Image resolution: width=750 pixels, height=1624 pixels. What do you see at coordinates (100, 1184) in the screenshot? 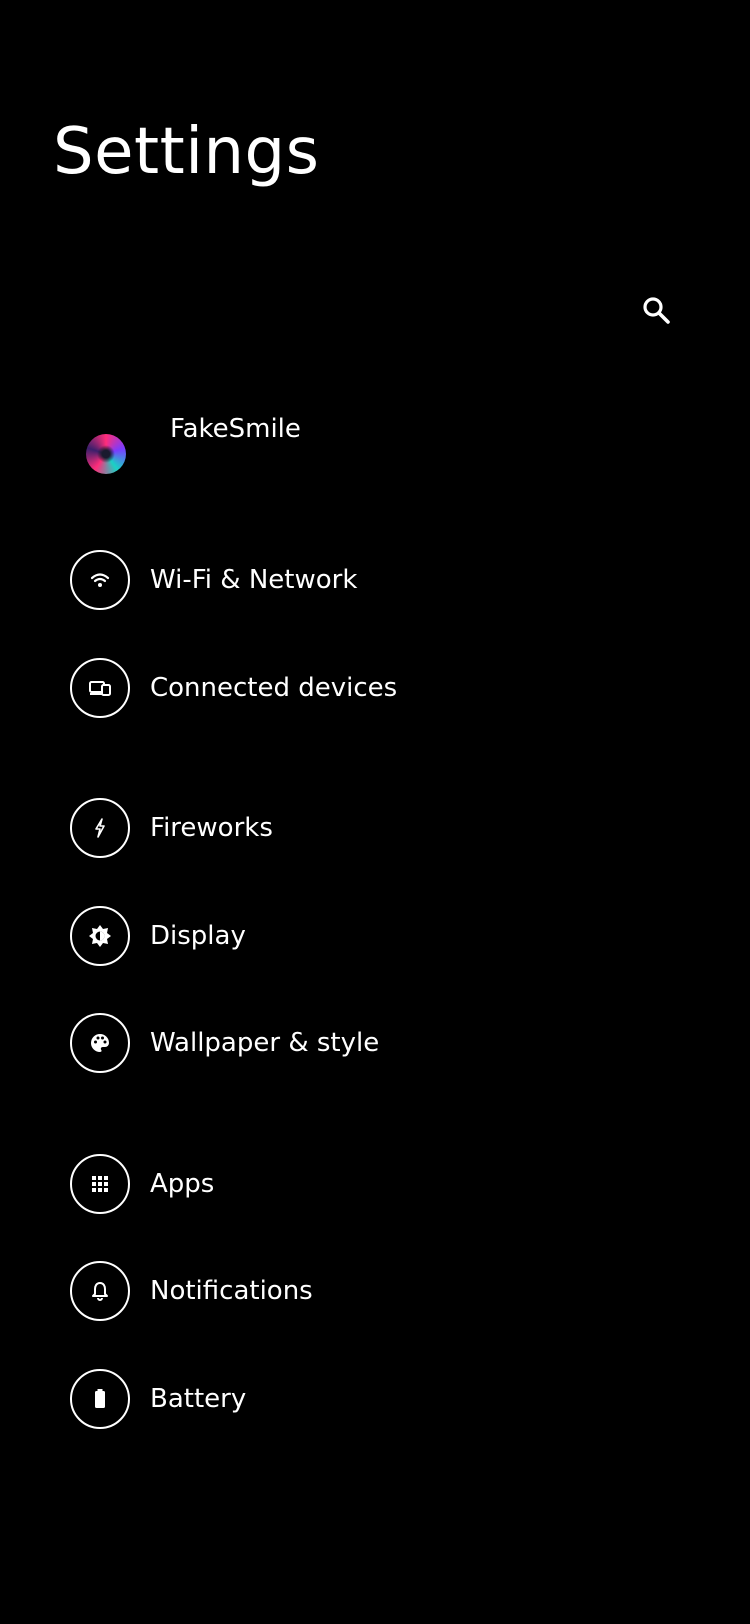
I see `apps-grid-icon` at bounding box center [100, 1184].